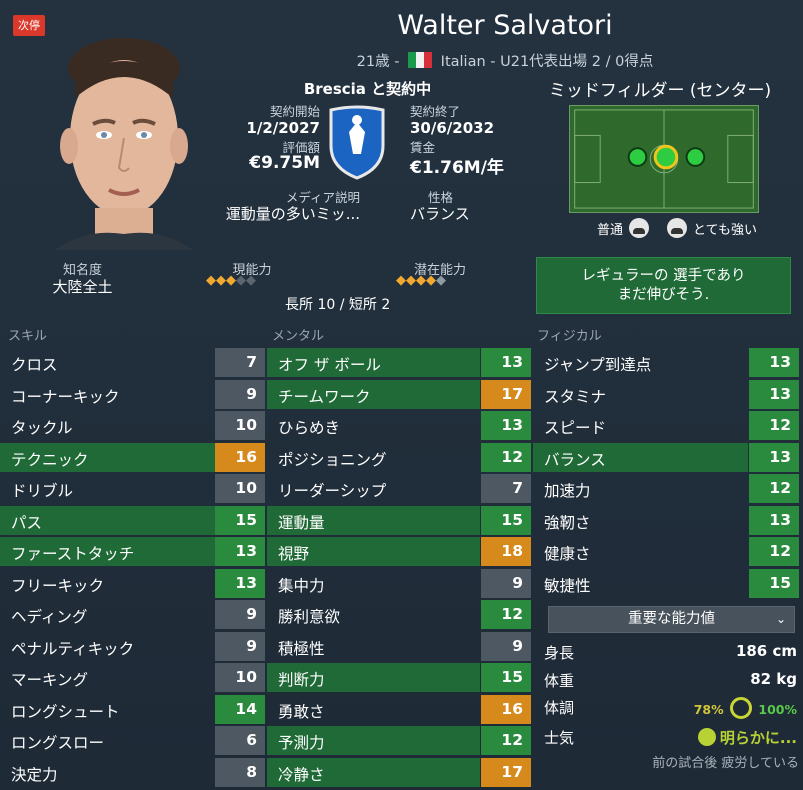 Image resolution: width=803 pixels, height=790 pixels. What do you see at coordinates (373, 62) in the screenshot?
I see `player-age: 21歳` at bounding box center [373, 62].